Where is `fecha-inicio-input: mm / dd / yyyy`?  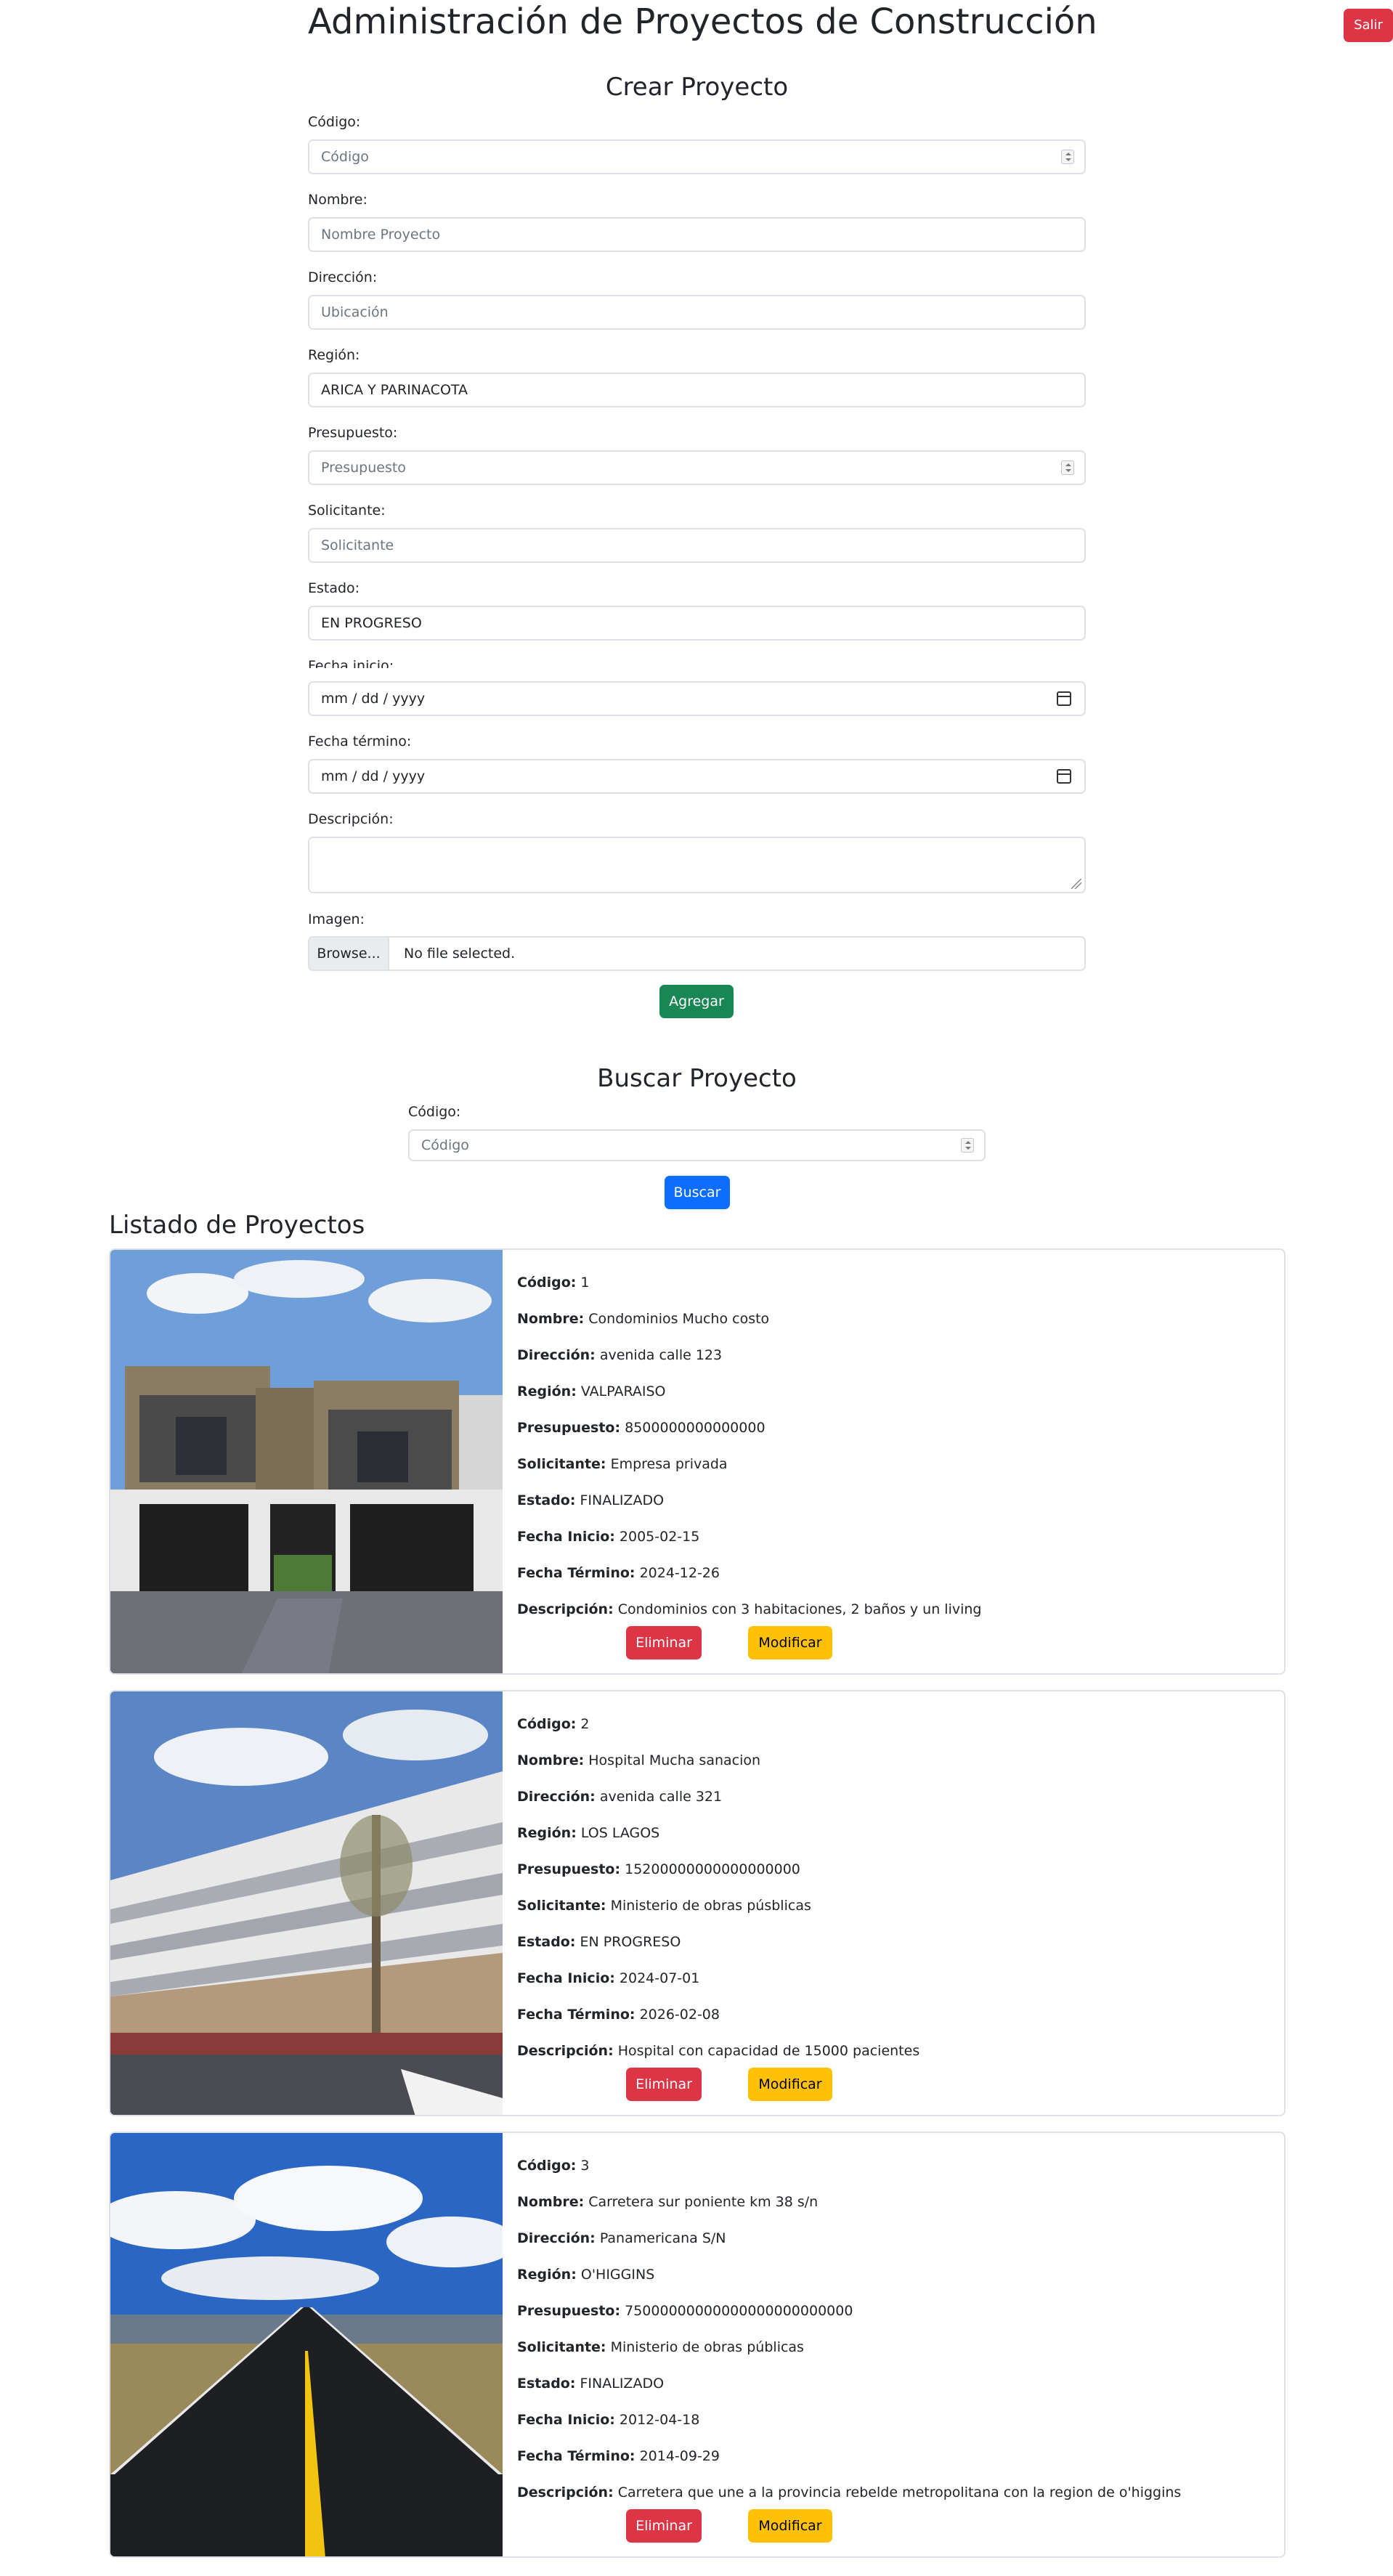 fecha-inicio-input: mm / dd / yyyy is located at coordinates (697, 699).